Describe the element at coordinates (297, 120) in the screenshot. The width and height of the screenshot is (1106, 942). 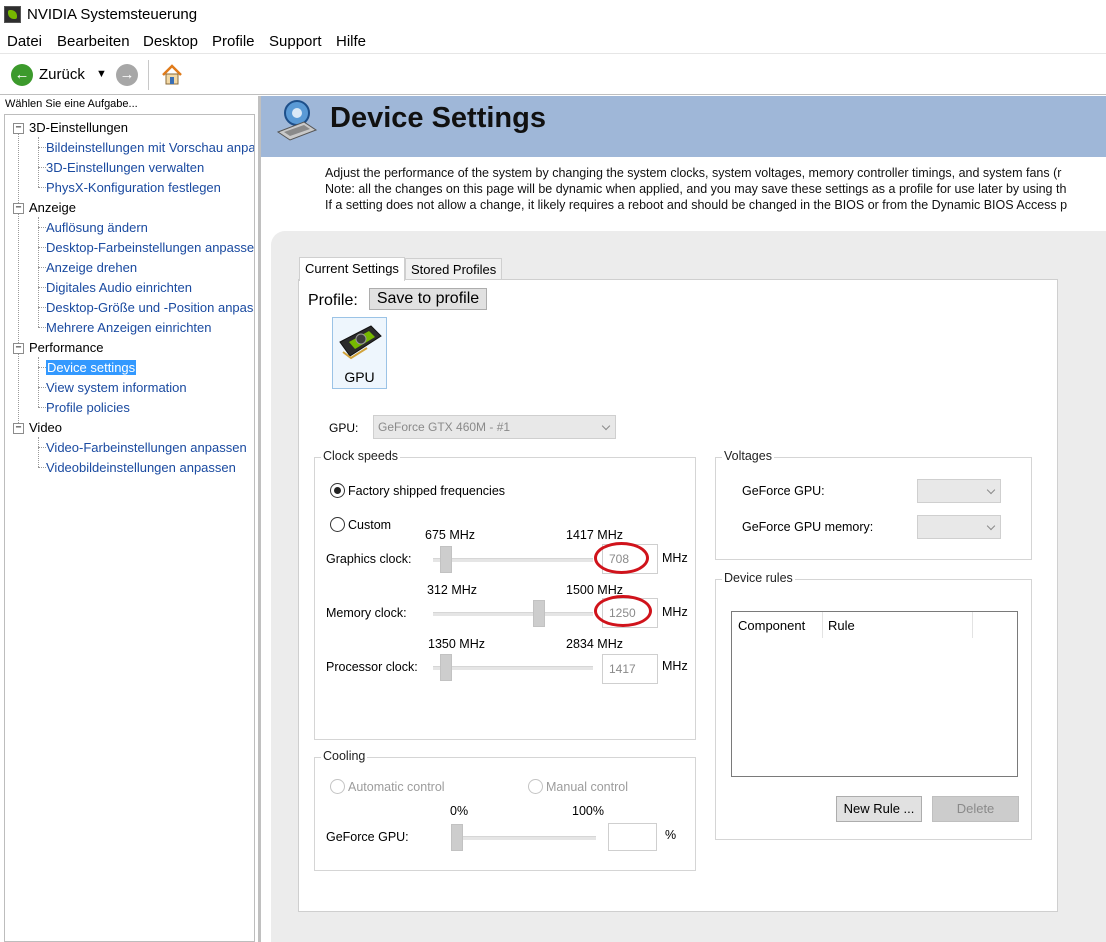
I see `device-settings-icon` at that location.